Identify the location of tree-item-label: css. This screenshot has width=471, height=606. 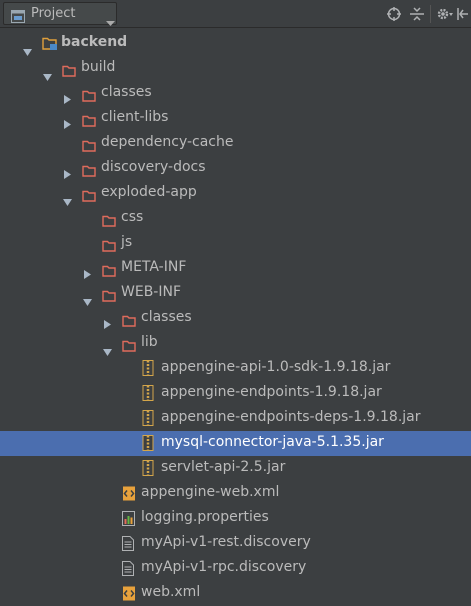
(132, 217).